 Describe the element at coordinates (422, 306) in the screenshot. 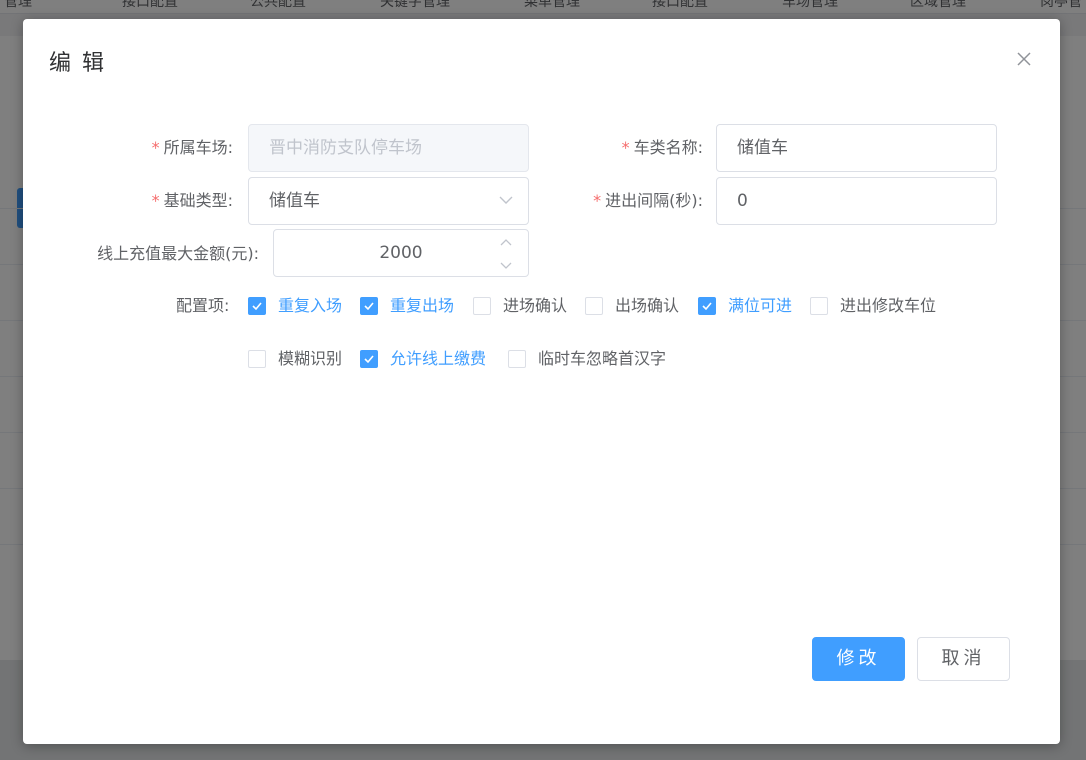

I see `checkbox-label: 重复出场` at that location.